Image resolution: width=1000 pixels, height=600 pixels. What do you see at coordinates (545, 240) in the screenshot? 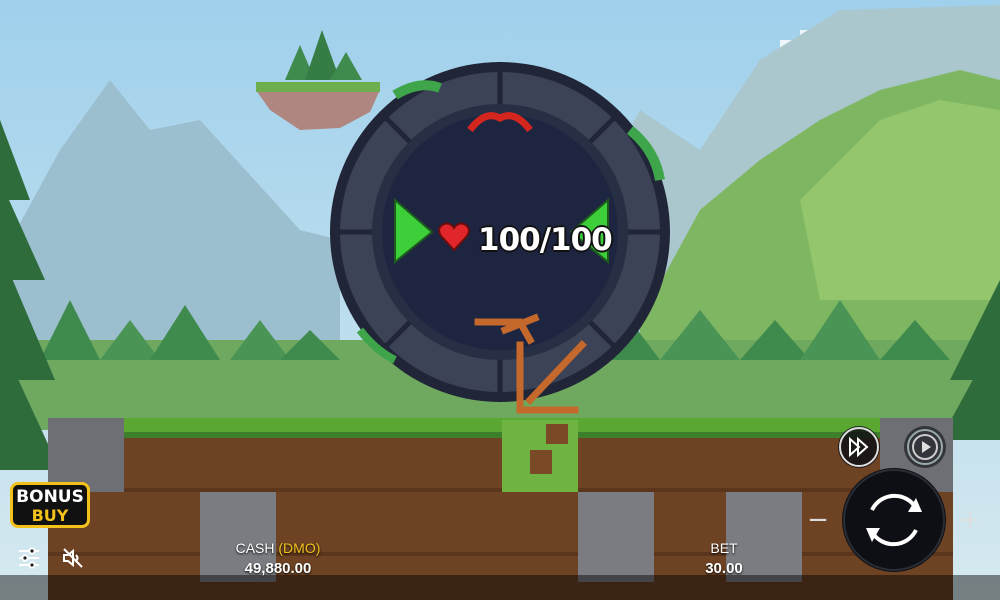
I see `hp-readout: 100/100` at bounding box center [545, 240].